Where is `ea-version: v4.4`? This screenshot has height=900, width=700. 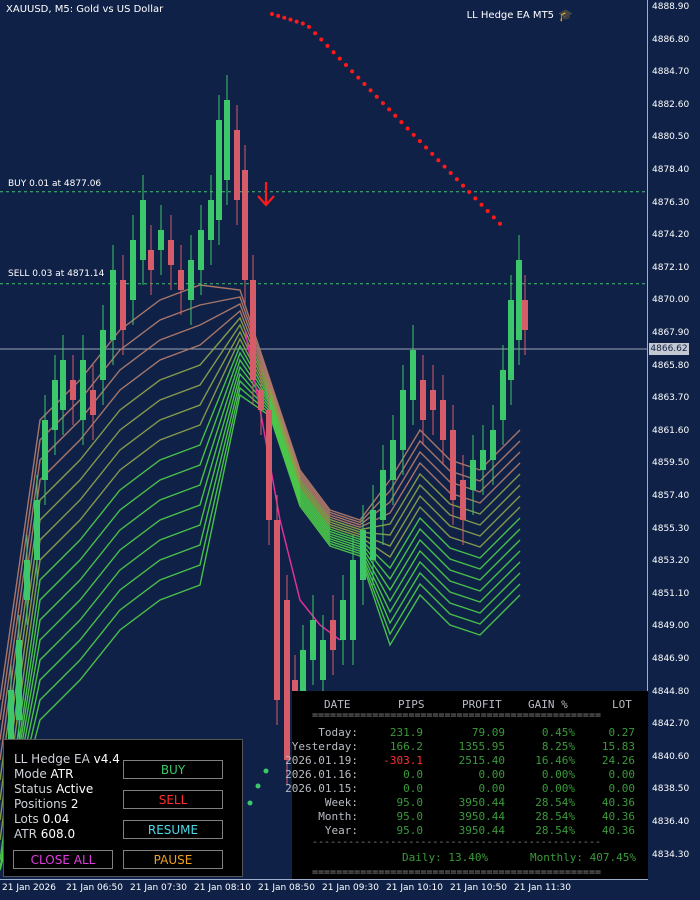
ea-version: v4.4 is located at coordinates (106, 759).